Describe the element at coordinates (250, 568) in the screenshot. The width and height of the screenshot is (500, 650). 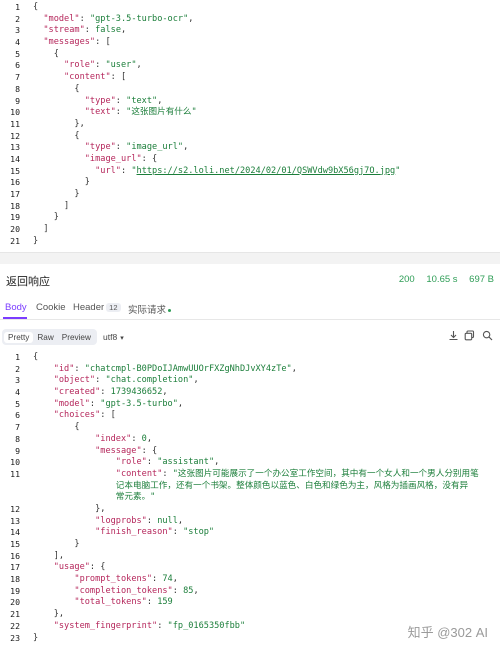
I see `response-line: 17 "usage": {` at that location.